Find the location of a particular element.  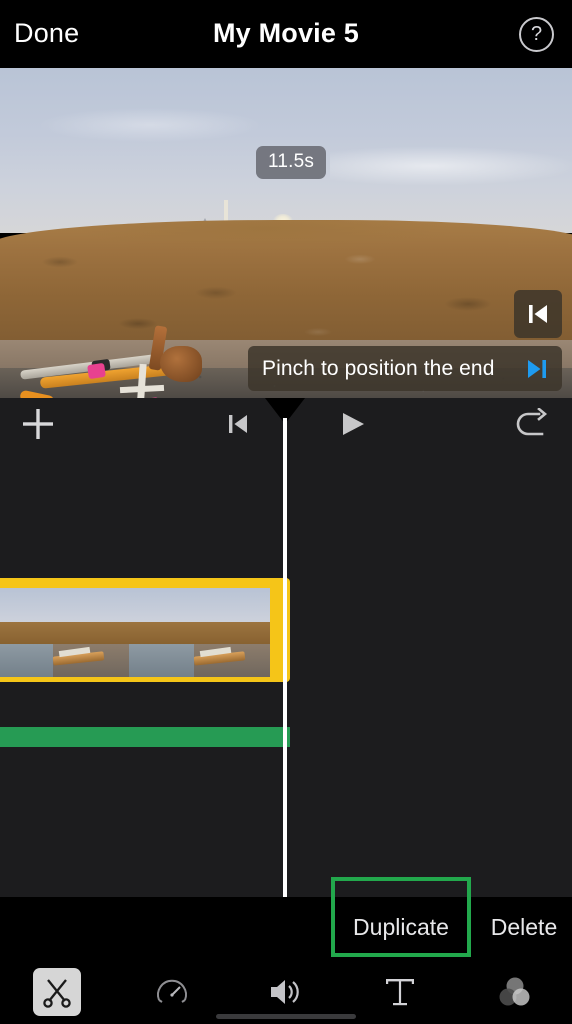

tab-titles is located at coordinates (400, 991).